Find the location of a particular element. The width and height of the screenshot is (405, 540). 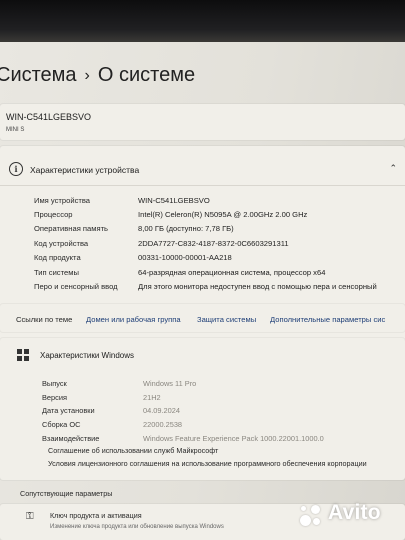

spec-label: Процессор is located at coordinates (53, 214).